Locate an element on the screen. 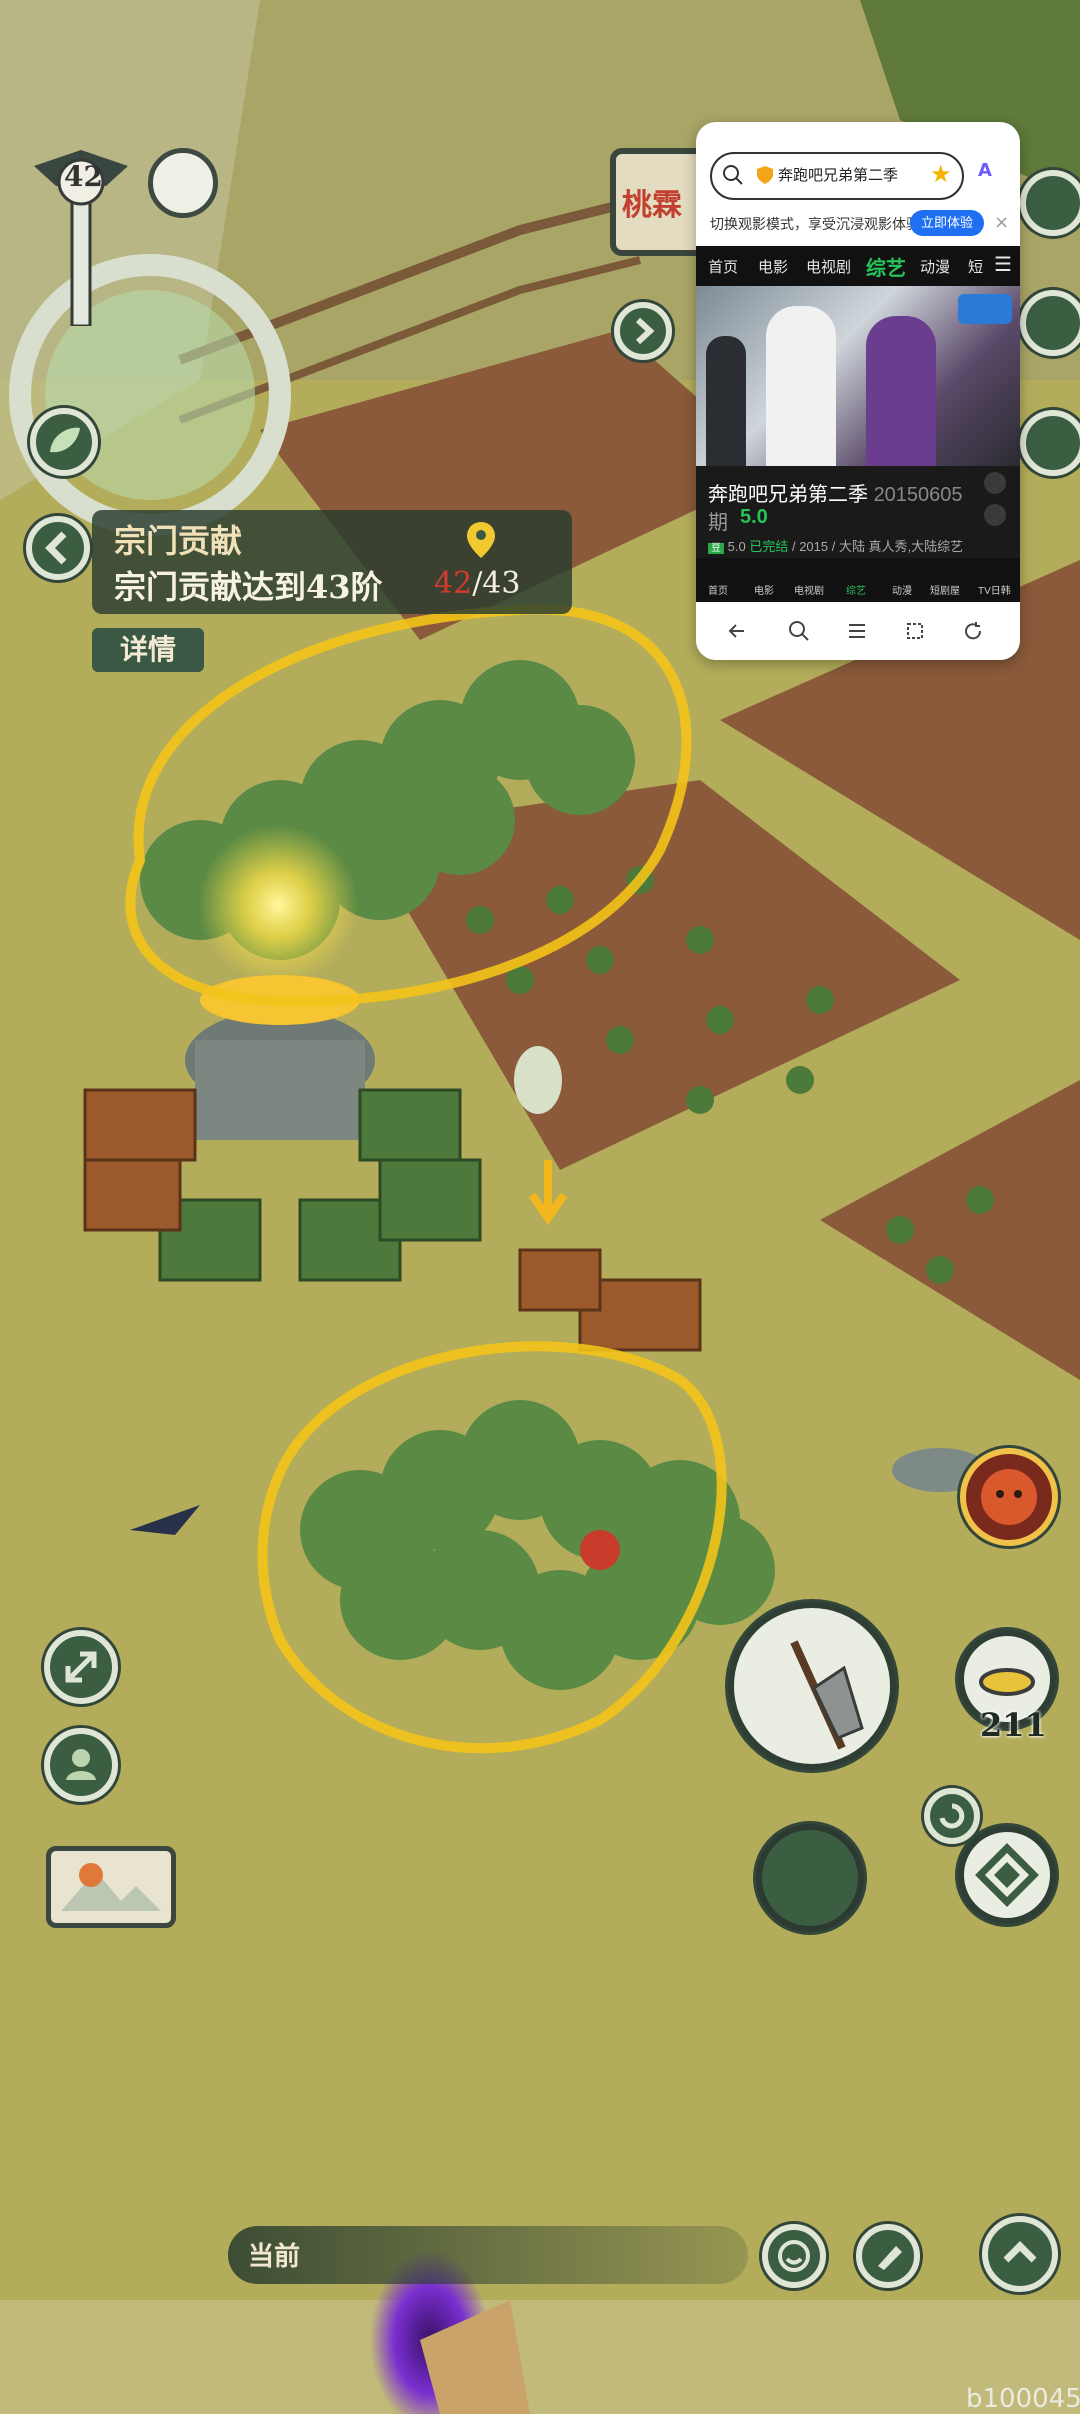  landscape-icon is located at coordinates (111, 1887).